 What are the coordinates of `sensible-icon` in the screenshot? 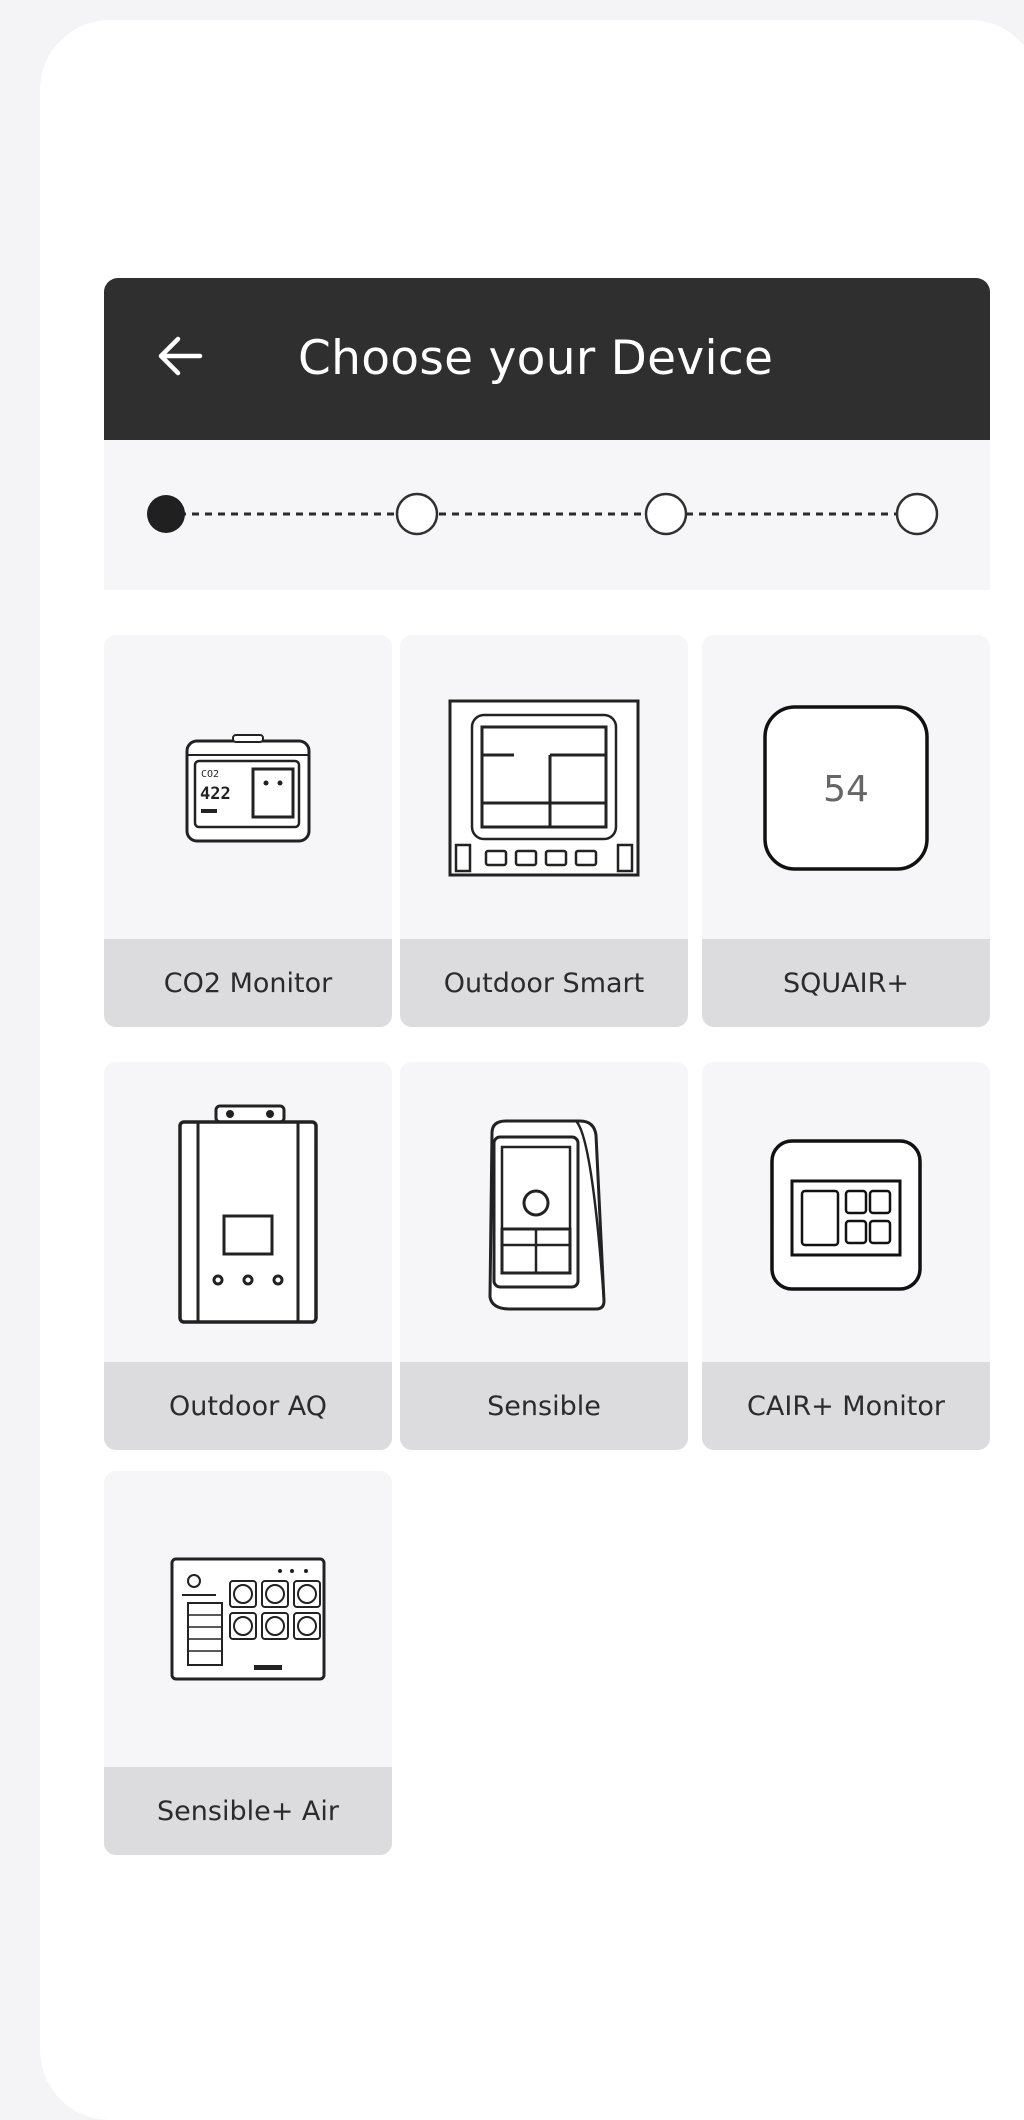 It's located at (547, 1215).